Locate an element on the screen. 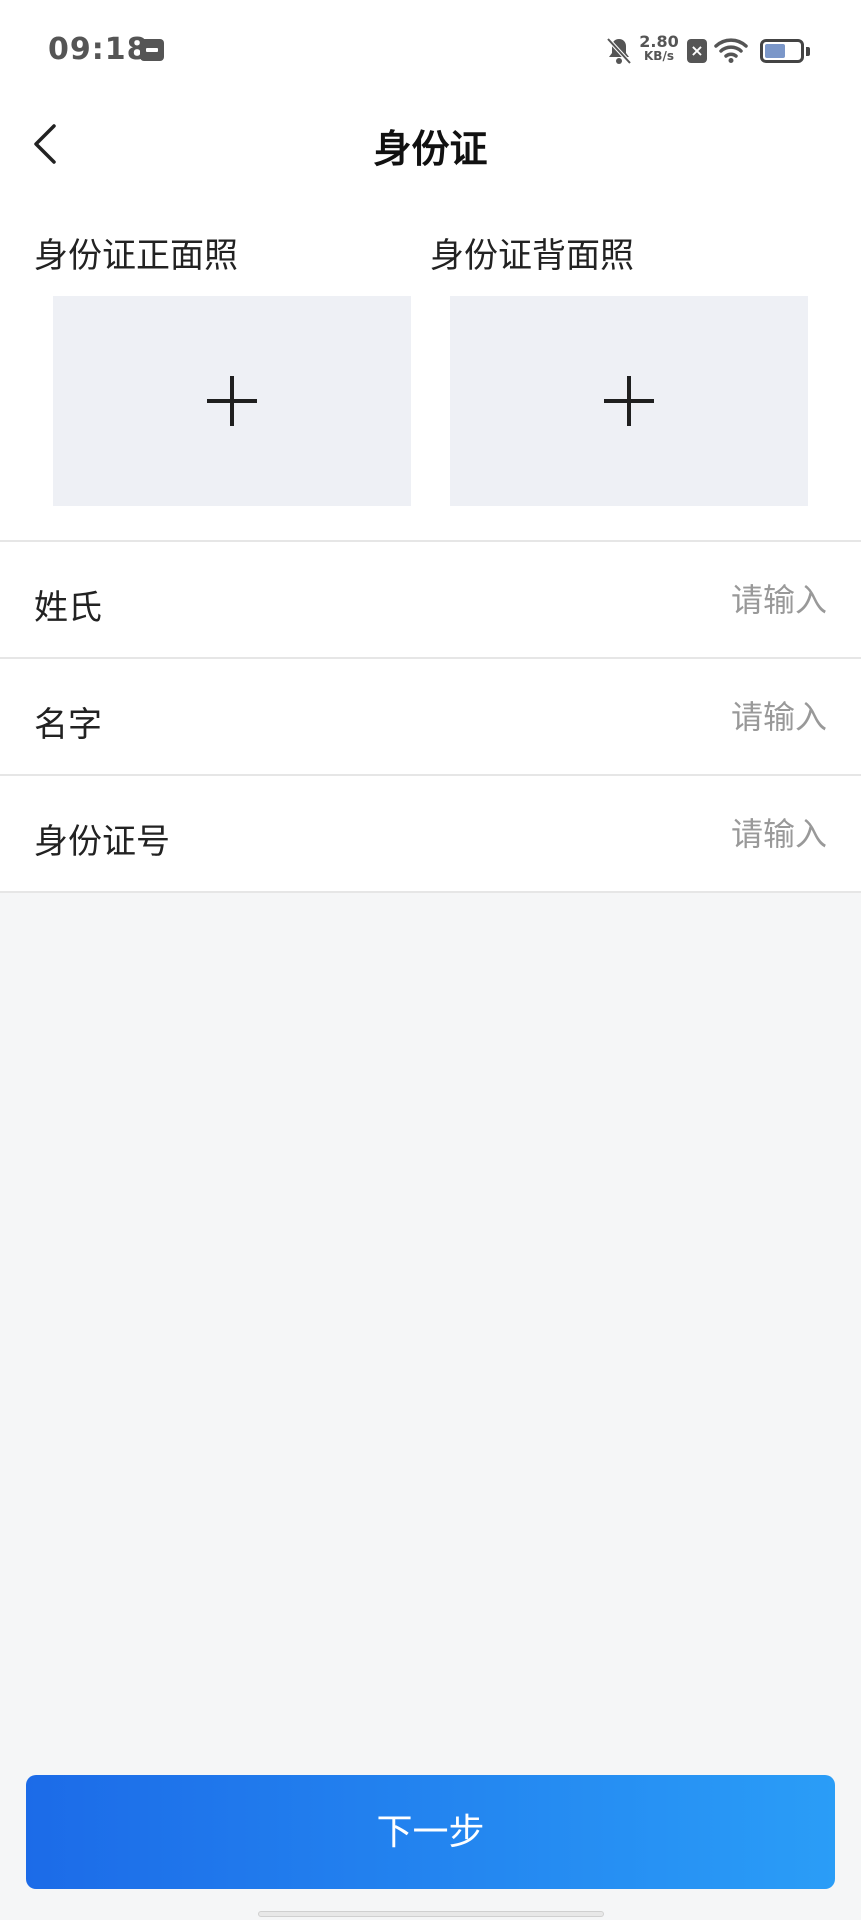 The image size is (861, 1920). status-time: 09:18 is located at coordinates (98, 49).